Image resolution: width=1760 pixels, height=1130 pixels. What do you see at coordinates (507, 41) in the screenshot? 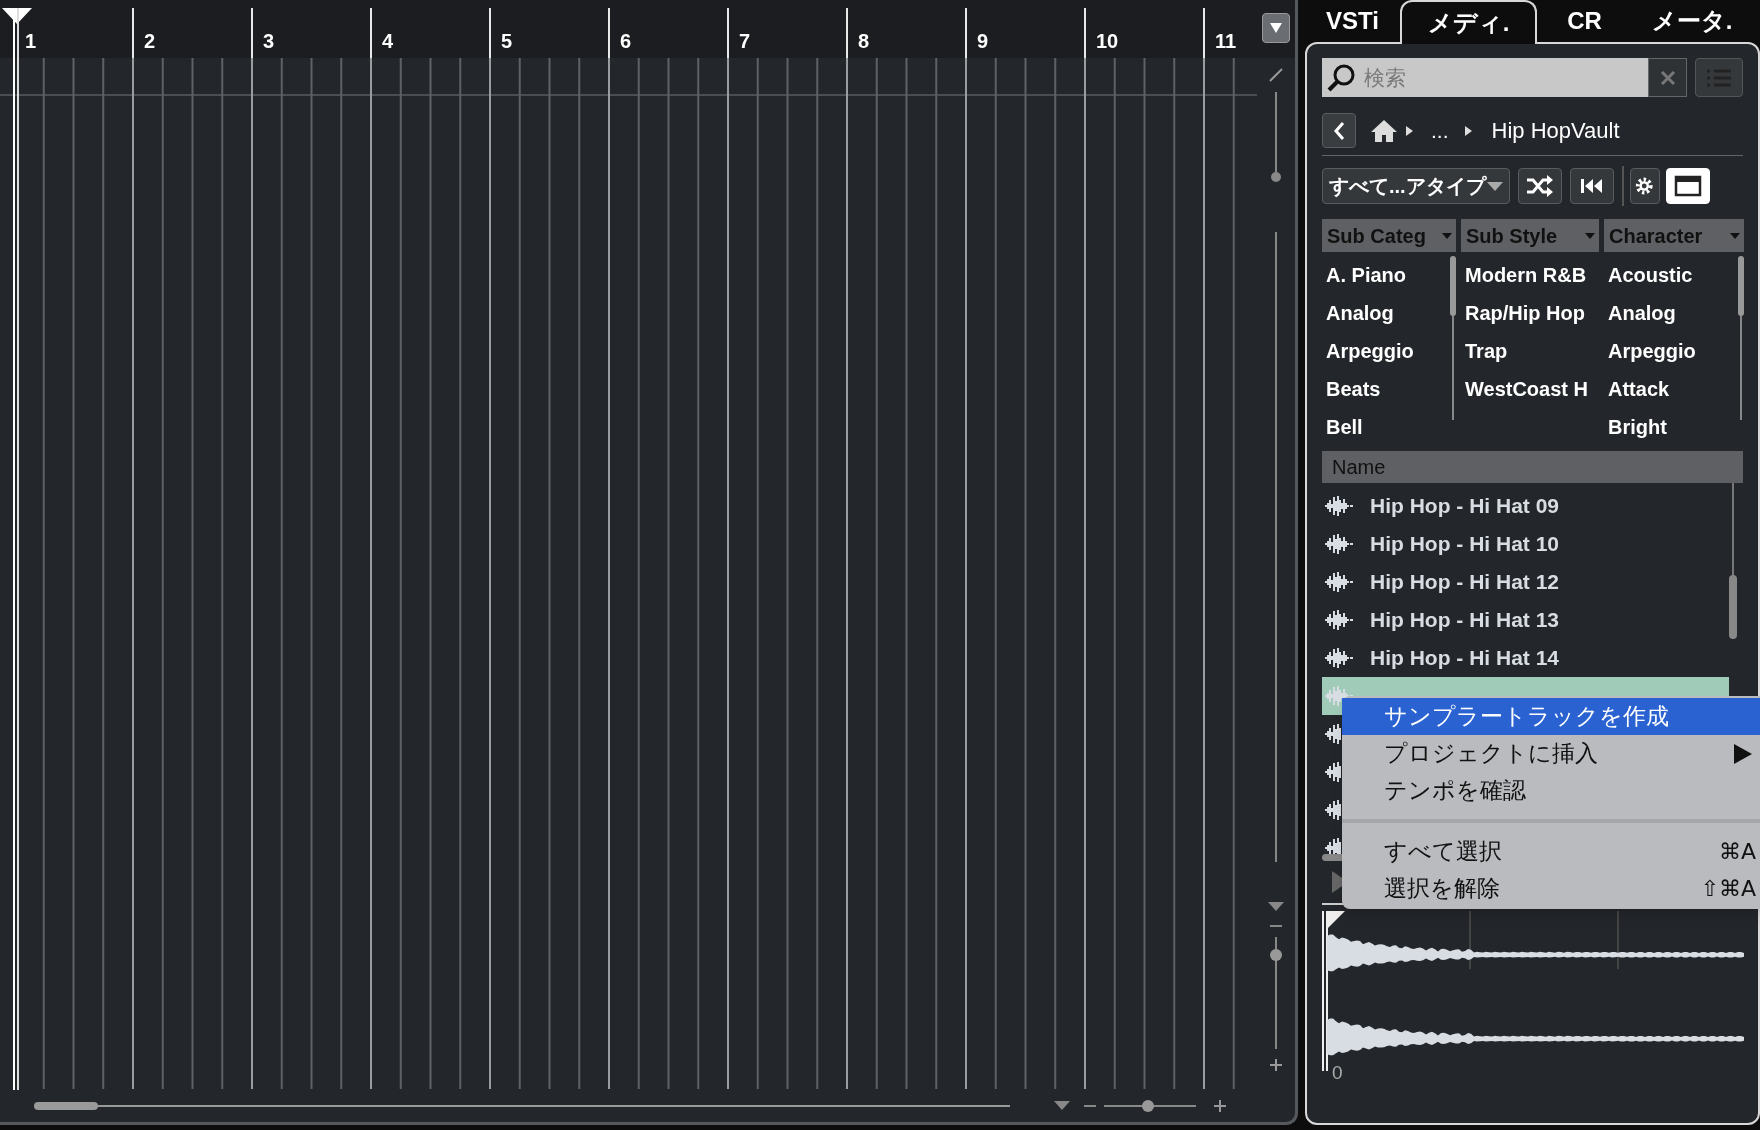
I see `bar-number: 5` at bounding box center [507, 41].